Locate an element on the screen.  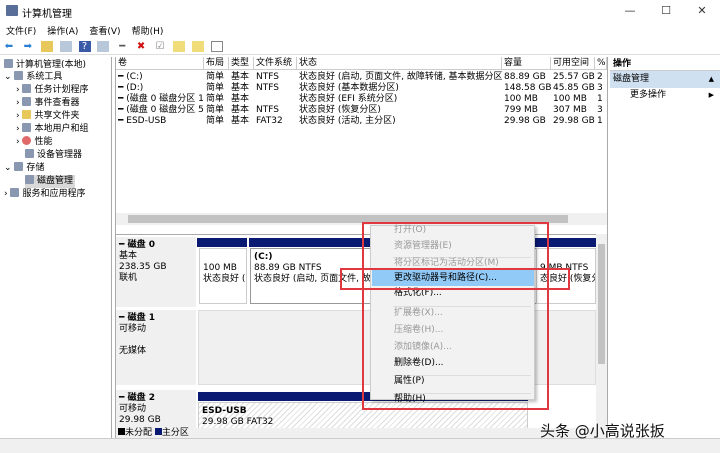
back-icon: ⬅ is located at coordinates (9, 46).